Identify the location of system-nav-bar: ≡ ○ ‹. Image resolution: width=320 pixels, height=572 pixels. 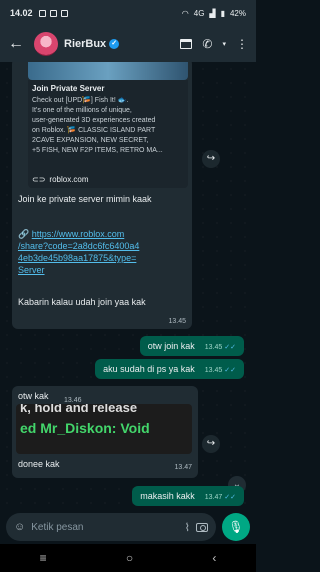
(128, 558).